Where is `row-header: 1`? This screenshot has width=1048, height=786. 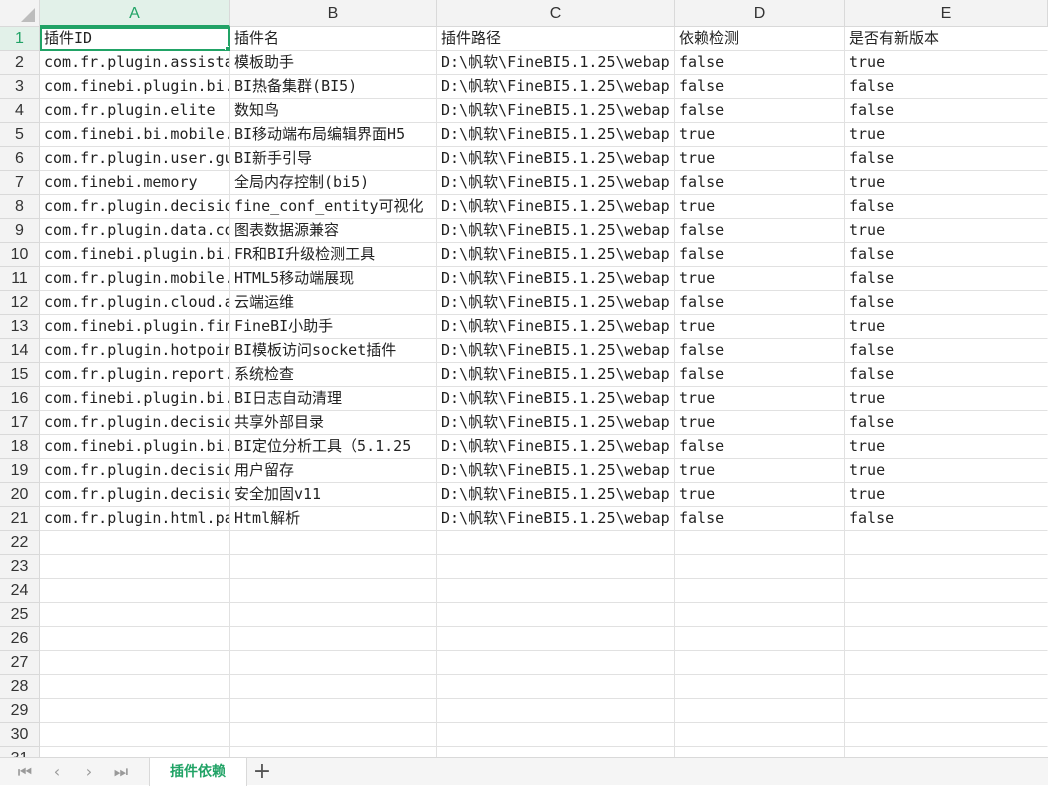
row-header: 1 is located at coordinates (20, 39).